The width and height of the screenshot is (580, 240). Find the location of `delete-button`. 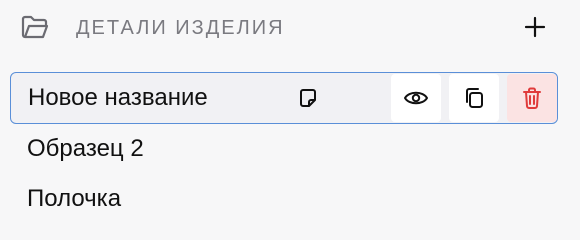

delete-button is located at coordinates (532, 98).